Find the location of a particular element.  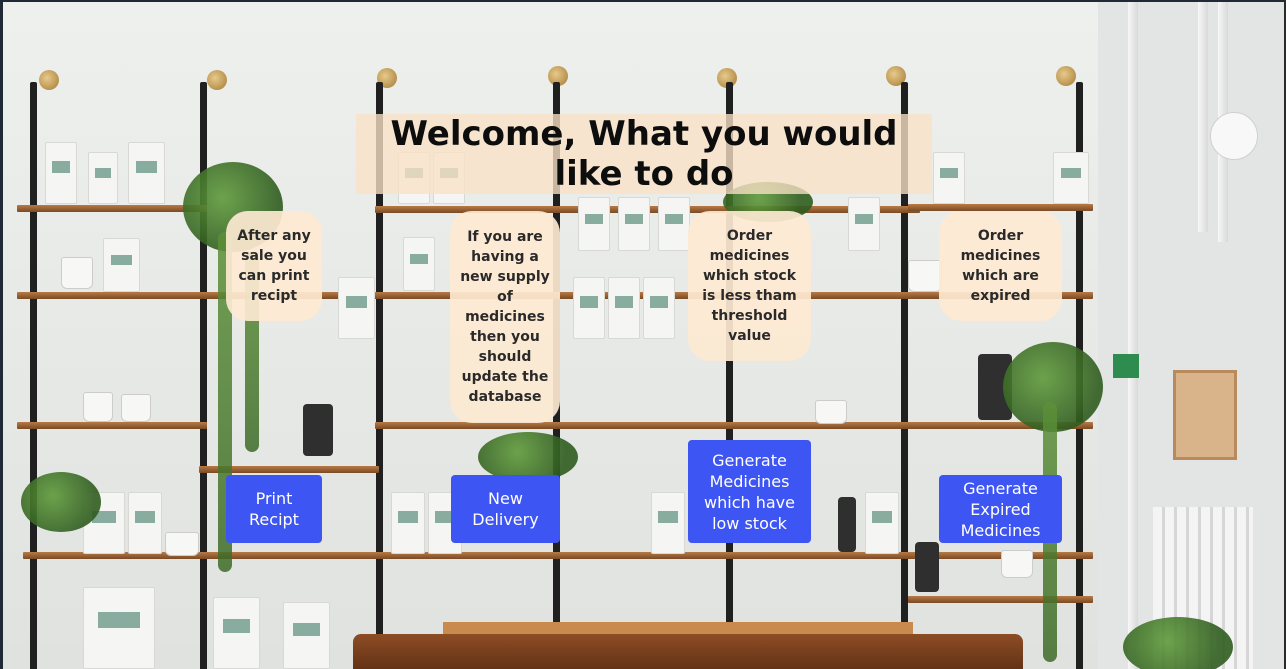

print-recipt-description: After any sale you can print recipt is located at coordinates (274, 266).